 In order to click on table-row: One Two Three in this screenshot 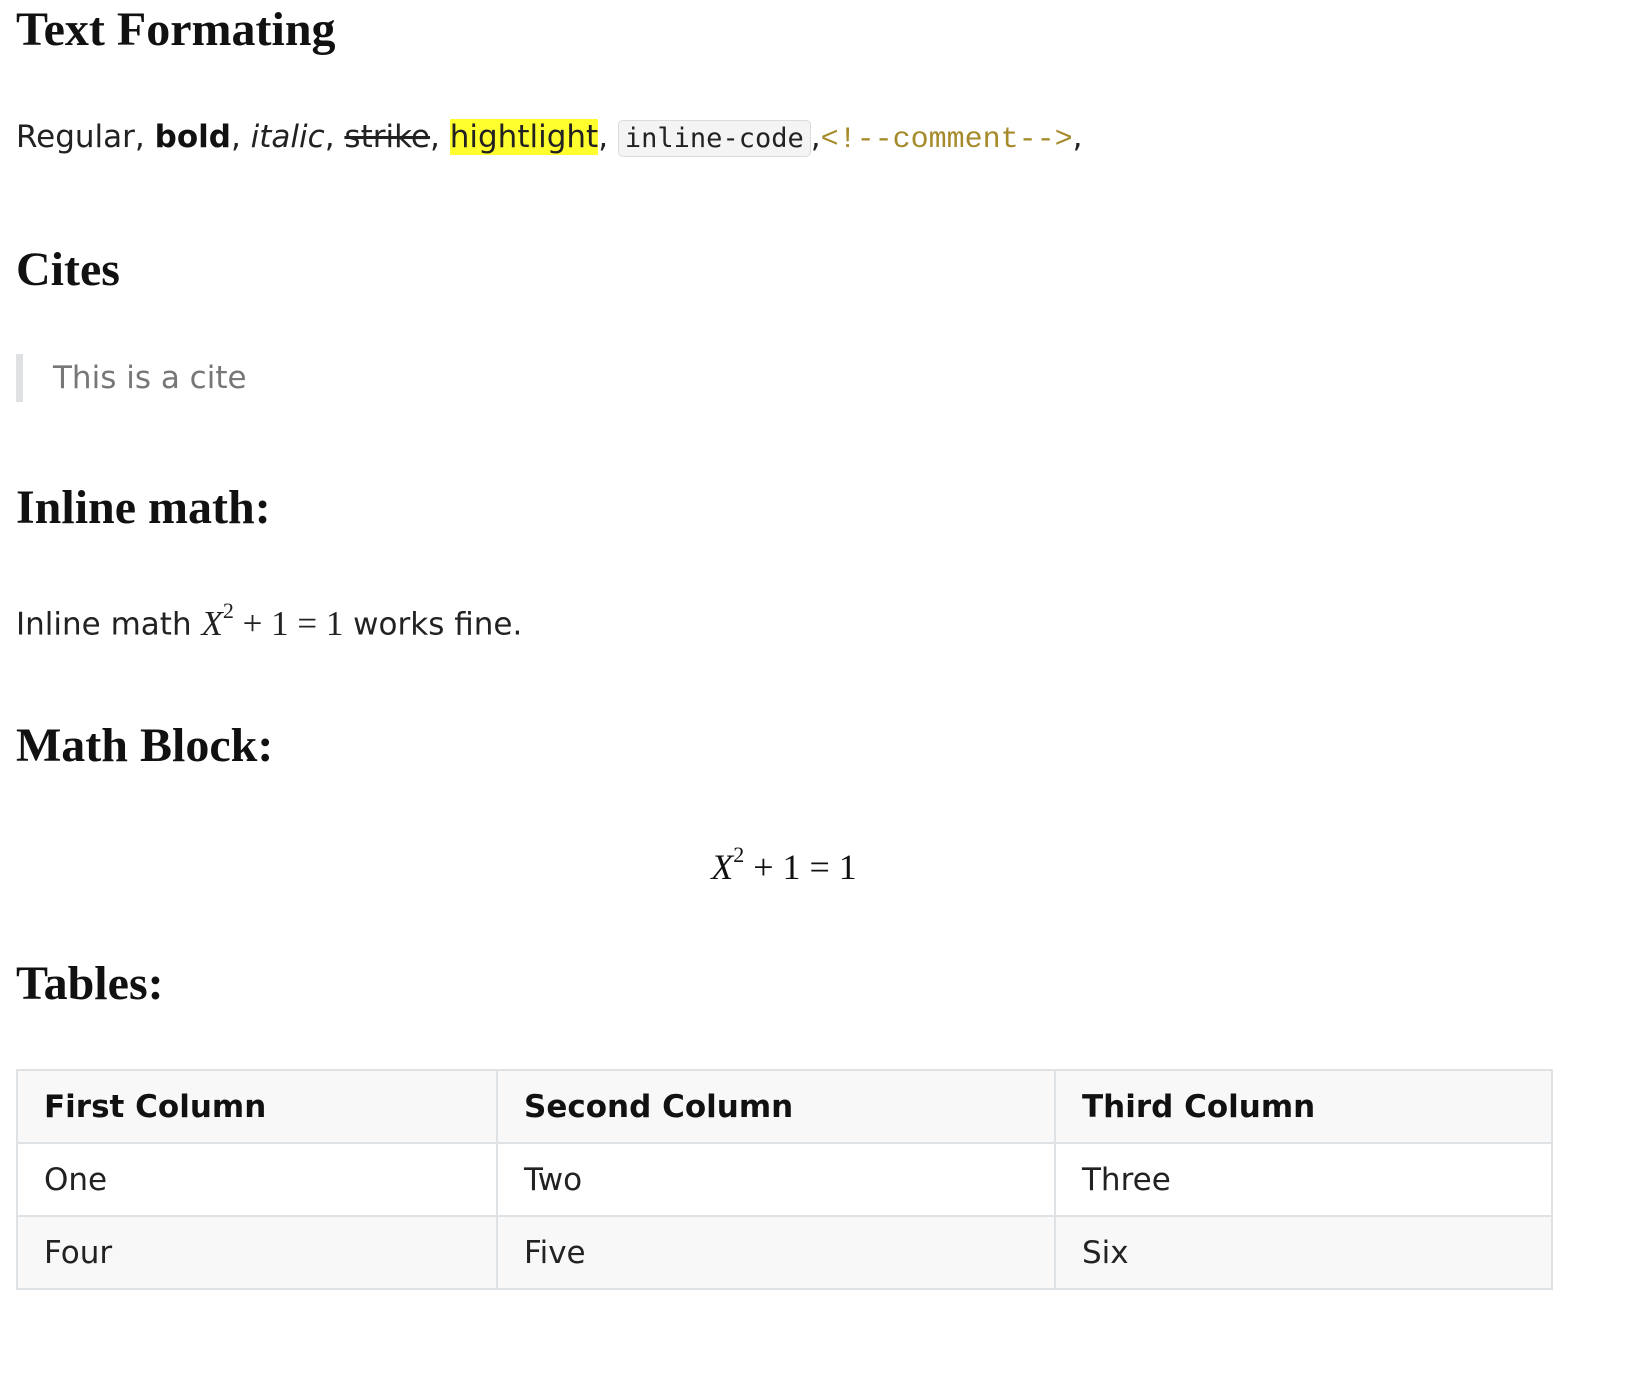, I will do `click(784, 1179)`.